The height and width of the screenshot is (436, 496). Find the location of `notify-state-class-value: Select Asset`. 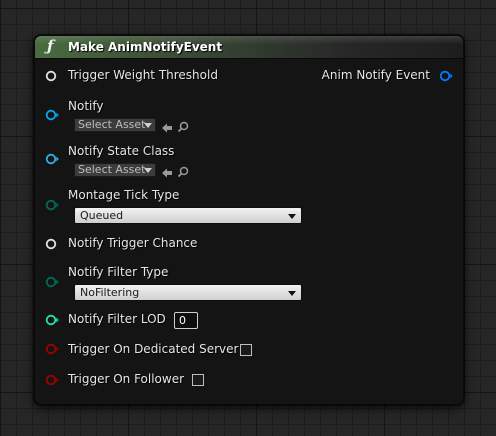

notify-state-class-value: Select Asset is located at coordinates (112, 169).